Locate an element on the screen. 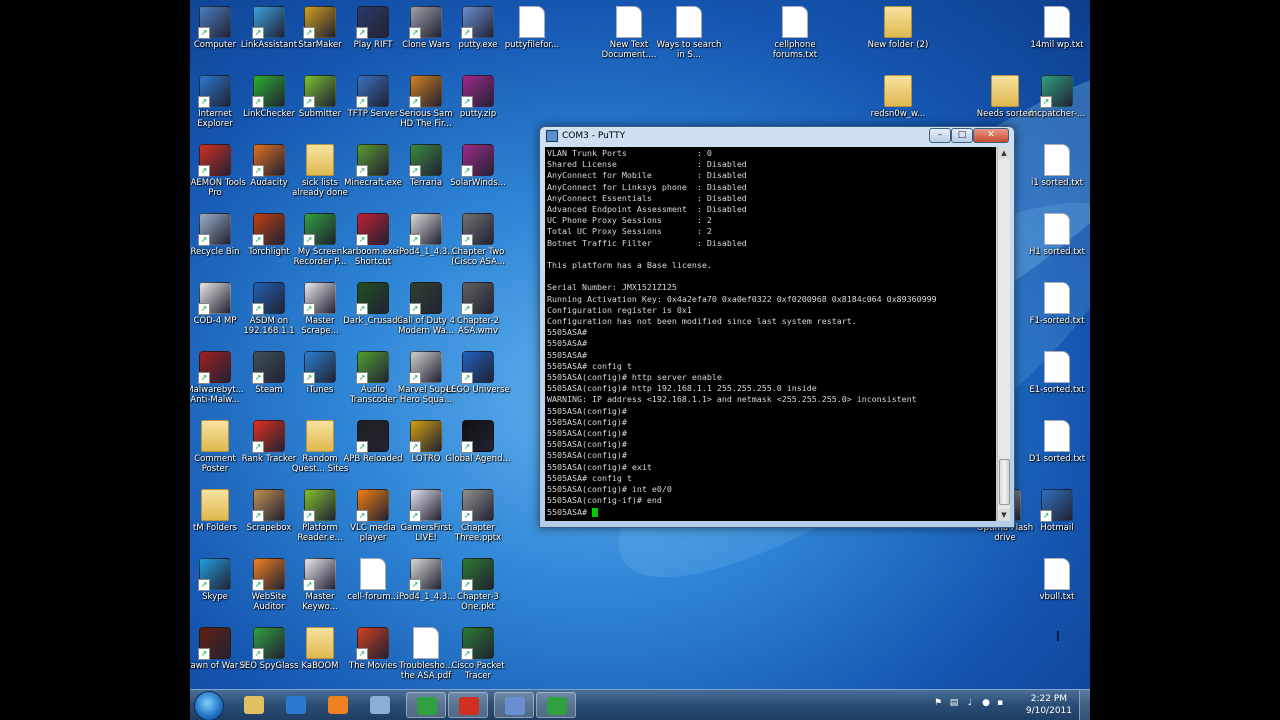  desktop-icon: ↗ putty.zip is located at coordinates (478, 97).